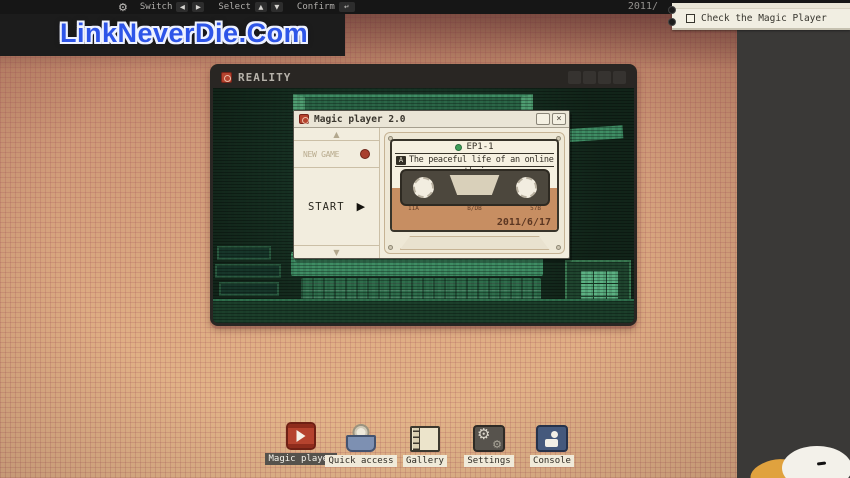  I want to click on icon-label: Settings, so click(489, 461).